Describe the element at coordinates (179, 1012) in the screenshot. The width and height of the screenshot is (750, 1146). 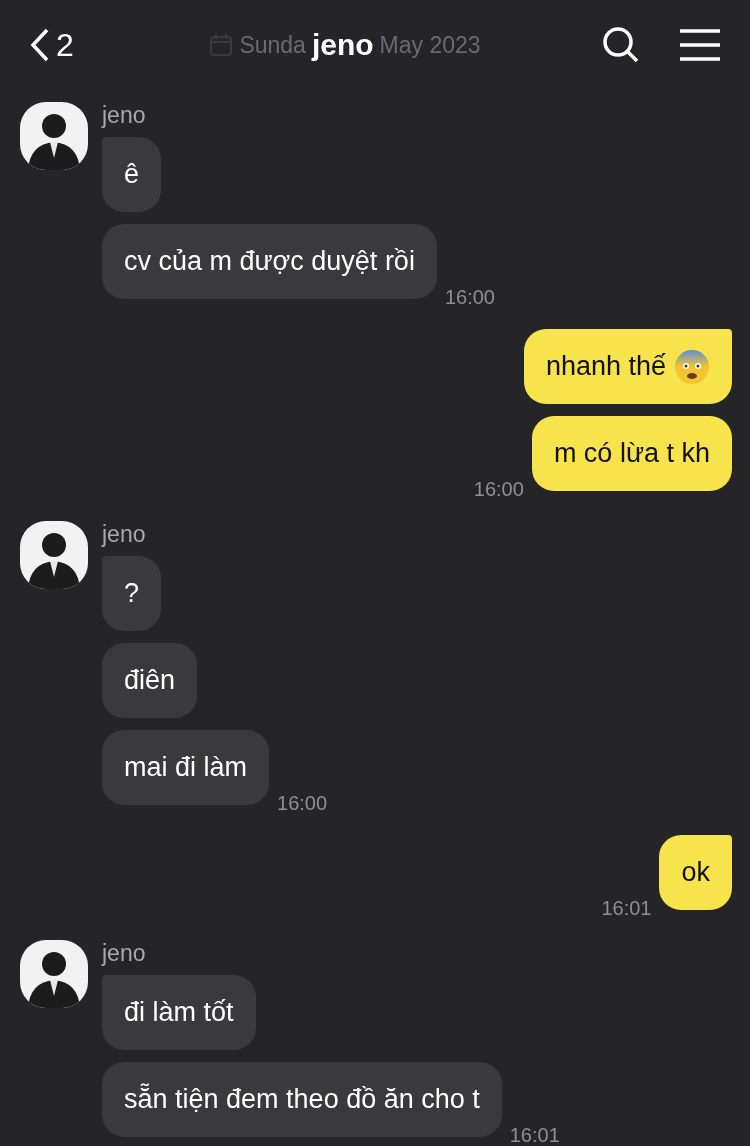
I see `message-bubble: đi làm tốt` at that location.